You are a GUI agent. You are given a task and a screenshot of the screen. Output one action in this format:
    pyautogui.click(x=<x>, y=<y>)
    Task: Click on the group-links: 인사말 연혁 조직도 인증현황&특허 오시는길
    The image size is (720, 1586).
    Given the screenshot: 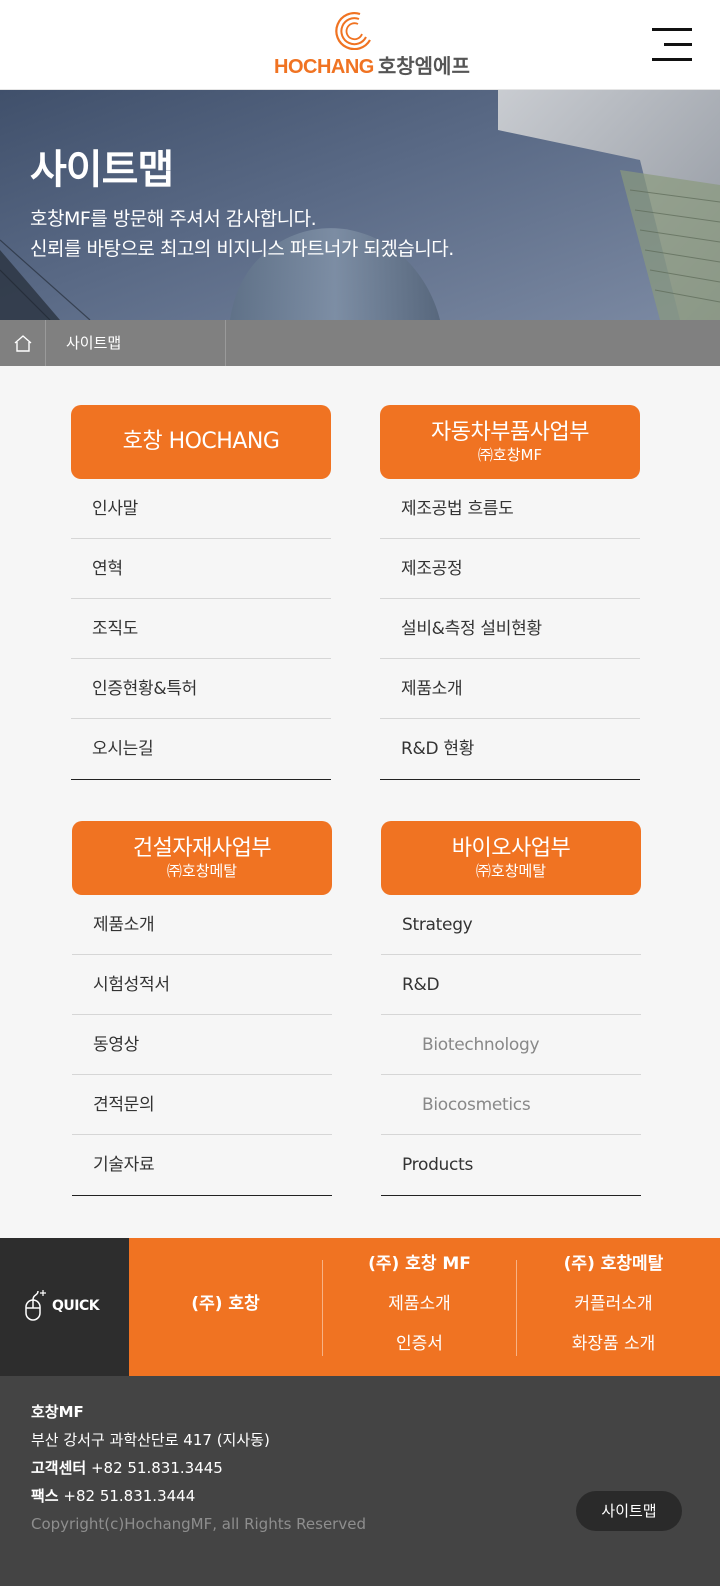 What is the action you would take?
    pyautogui.click(x=201, y=629)
    